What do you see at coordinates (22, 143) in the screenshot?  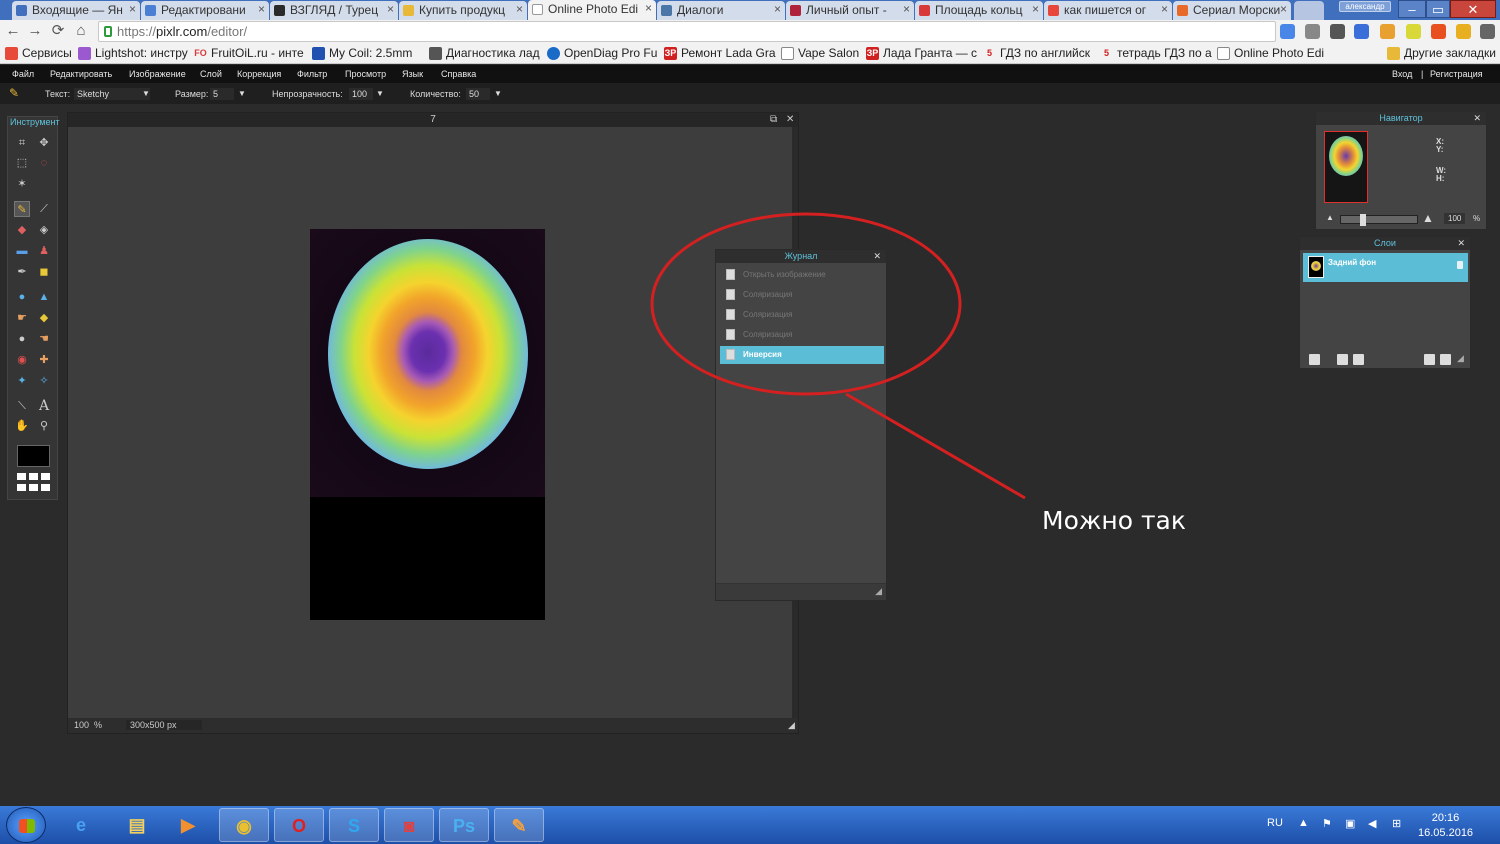 I see `crop-tool-icon: ⌗` at bounding box center [22, 143].